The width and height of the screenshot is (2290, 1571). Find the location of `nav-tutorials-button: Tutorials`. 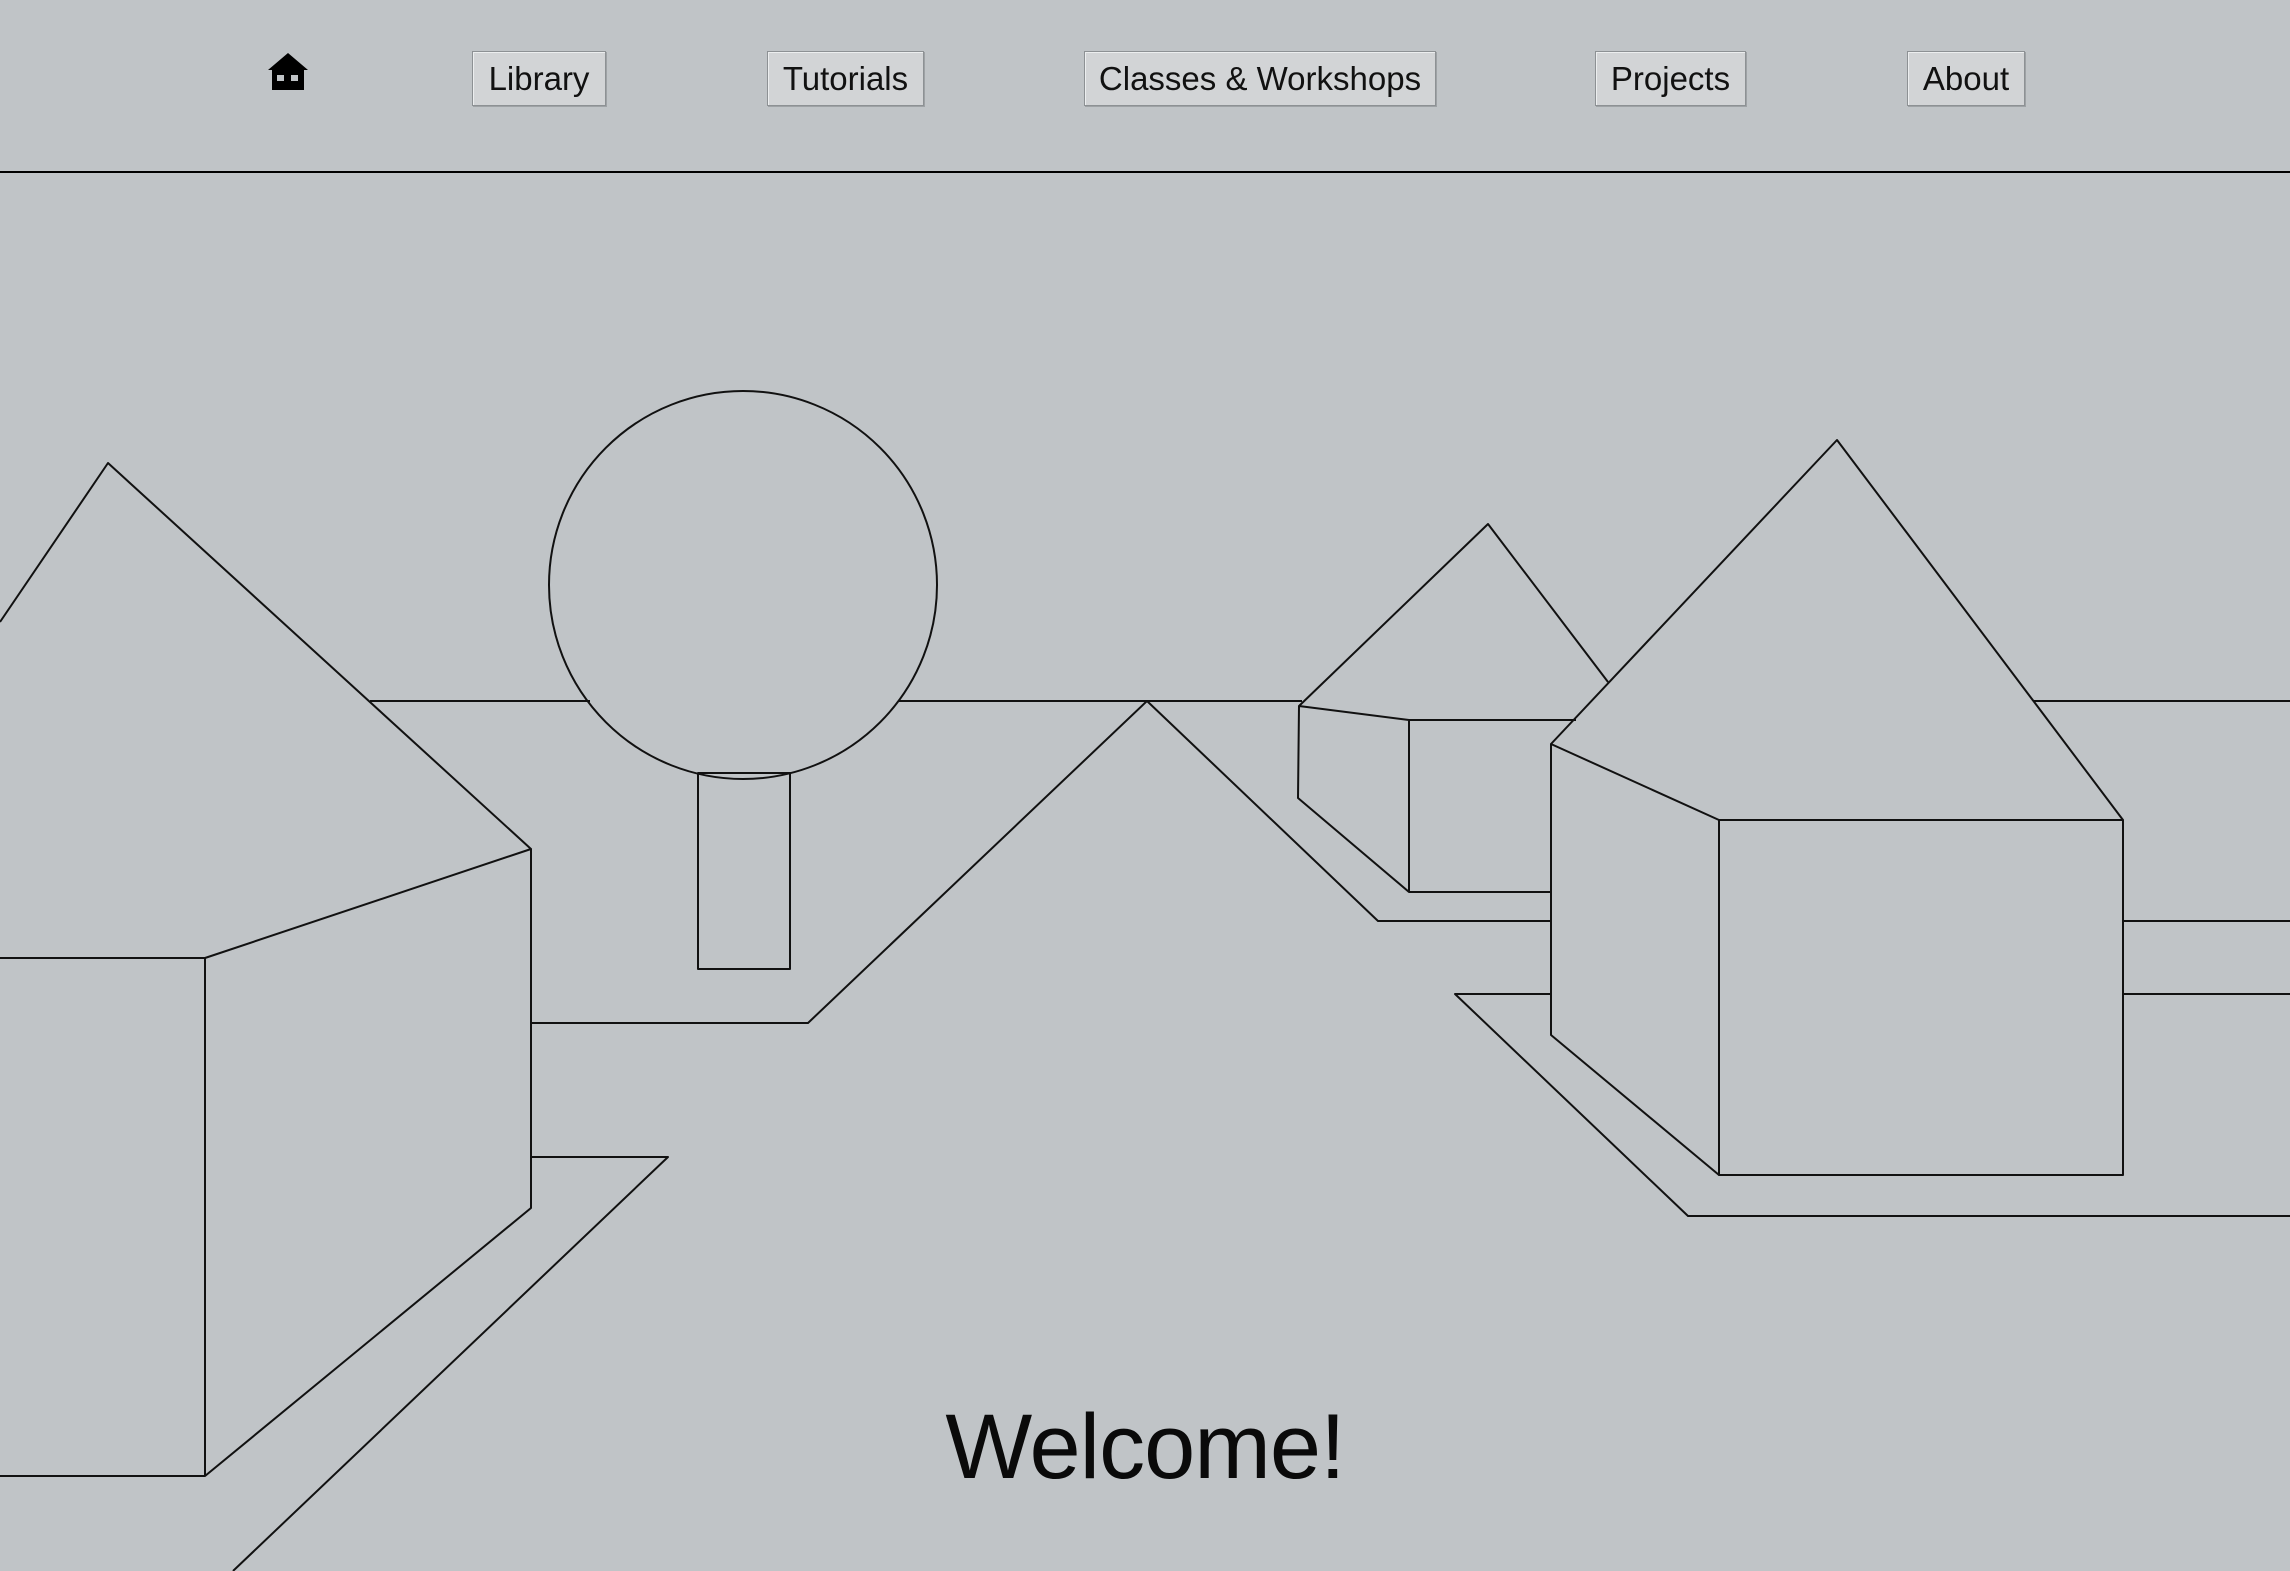

nav-tutorials-button: Tutorials is located at coordinates (845, 78).